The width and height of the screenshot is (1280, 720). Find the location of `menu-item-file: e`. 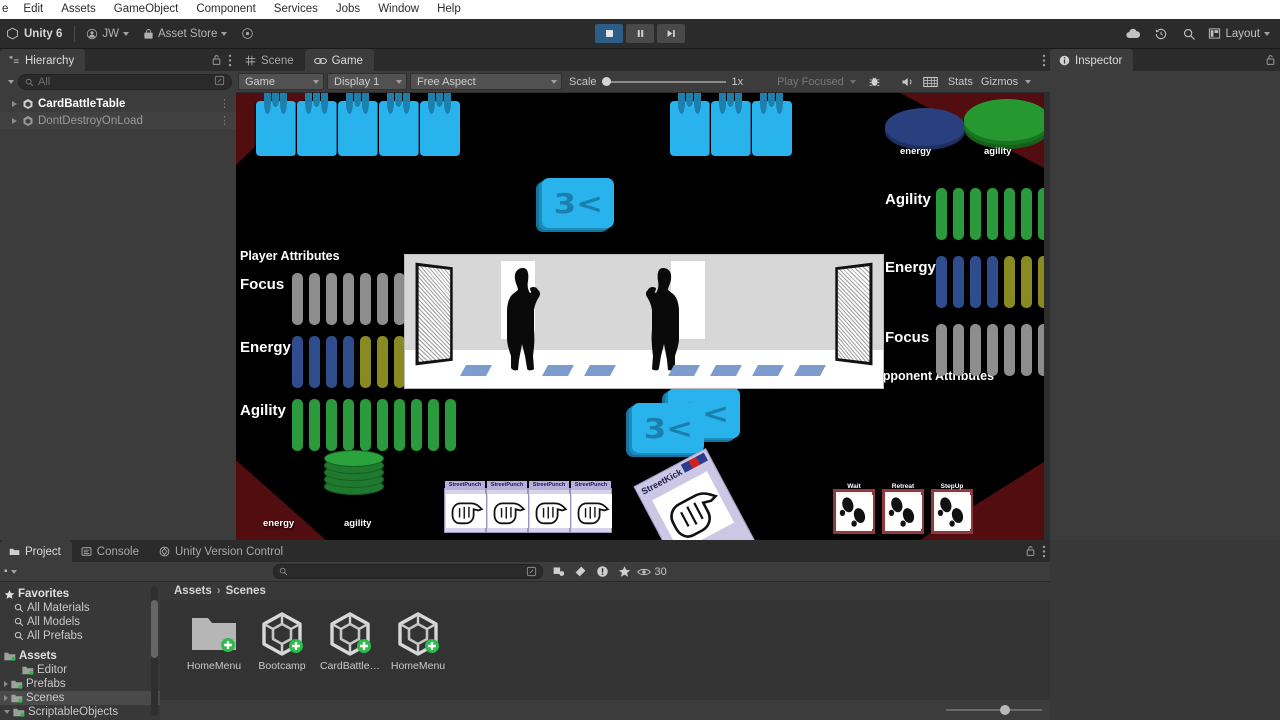

menu-item-file: e is located at coordinates (8, 9).